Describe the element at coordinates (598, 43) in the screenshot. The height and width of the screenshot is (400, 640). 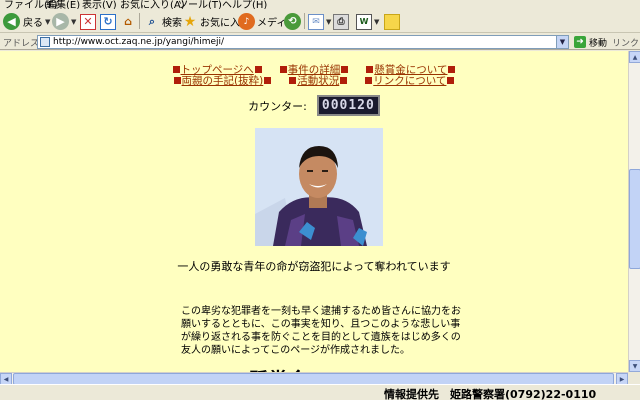
I see `go-label: 移動` at that location.